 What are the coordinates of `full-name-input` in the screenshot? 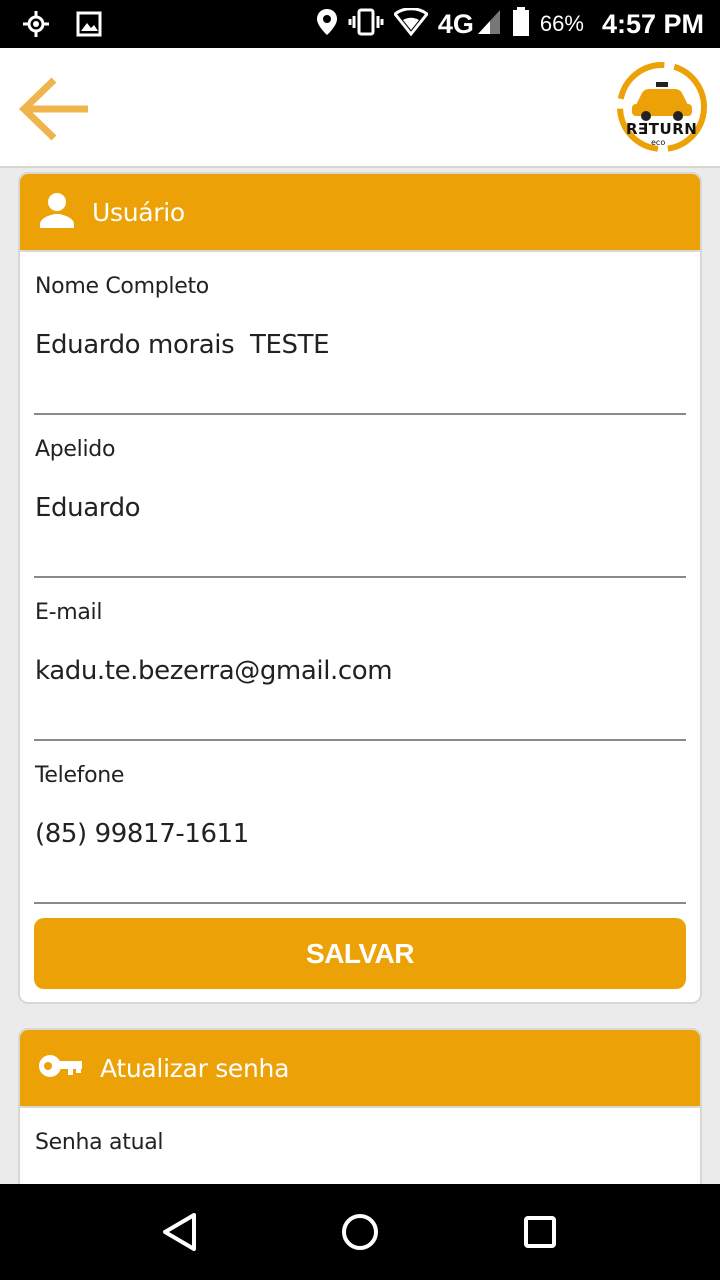 It's located at (355, 345).